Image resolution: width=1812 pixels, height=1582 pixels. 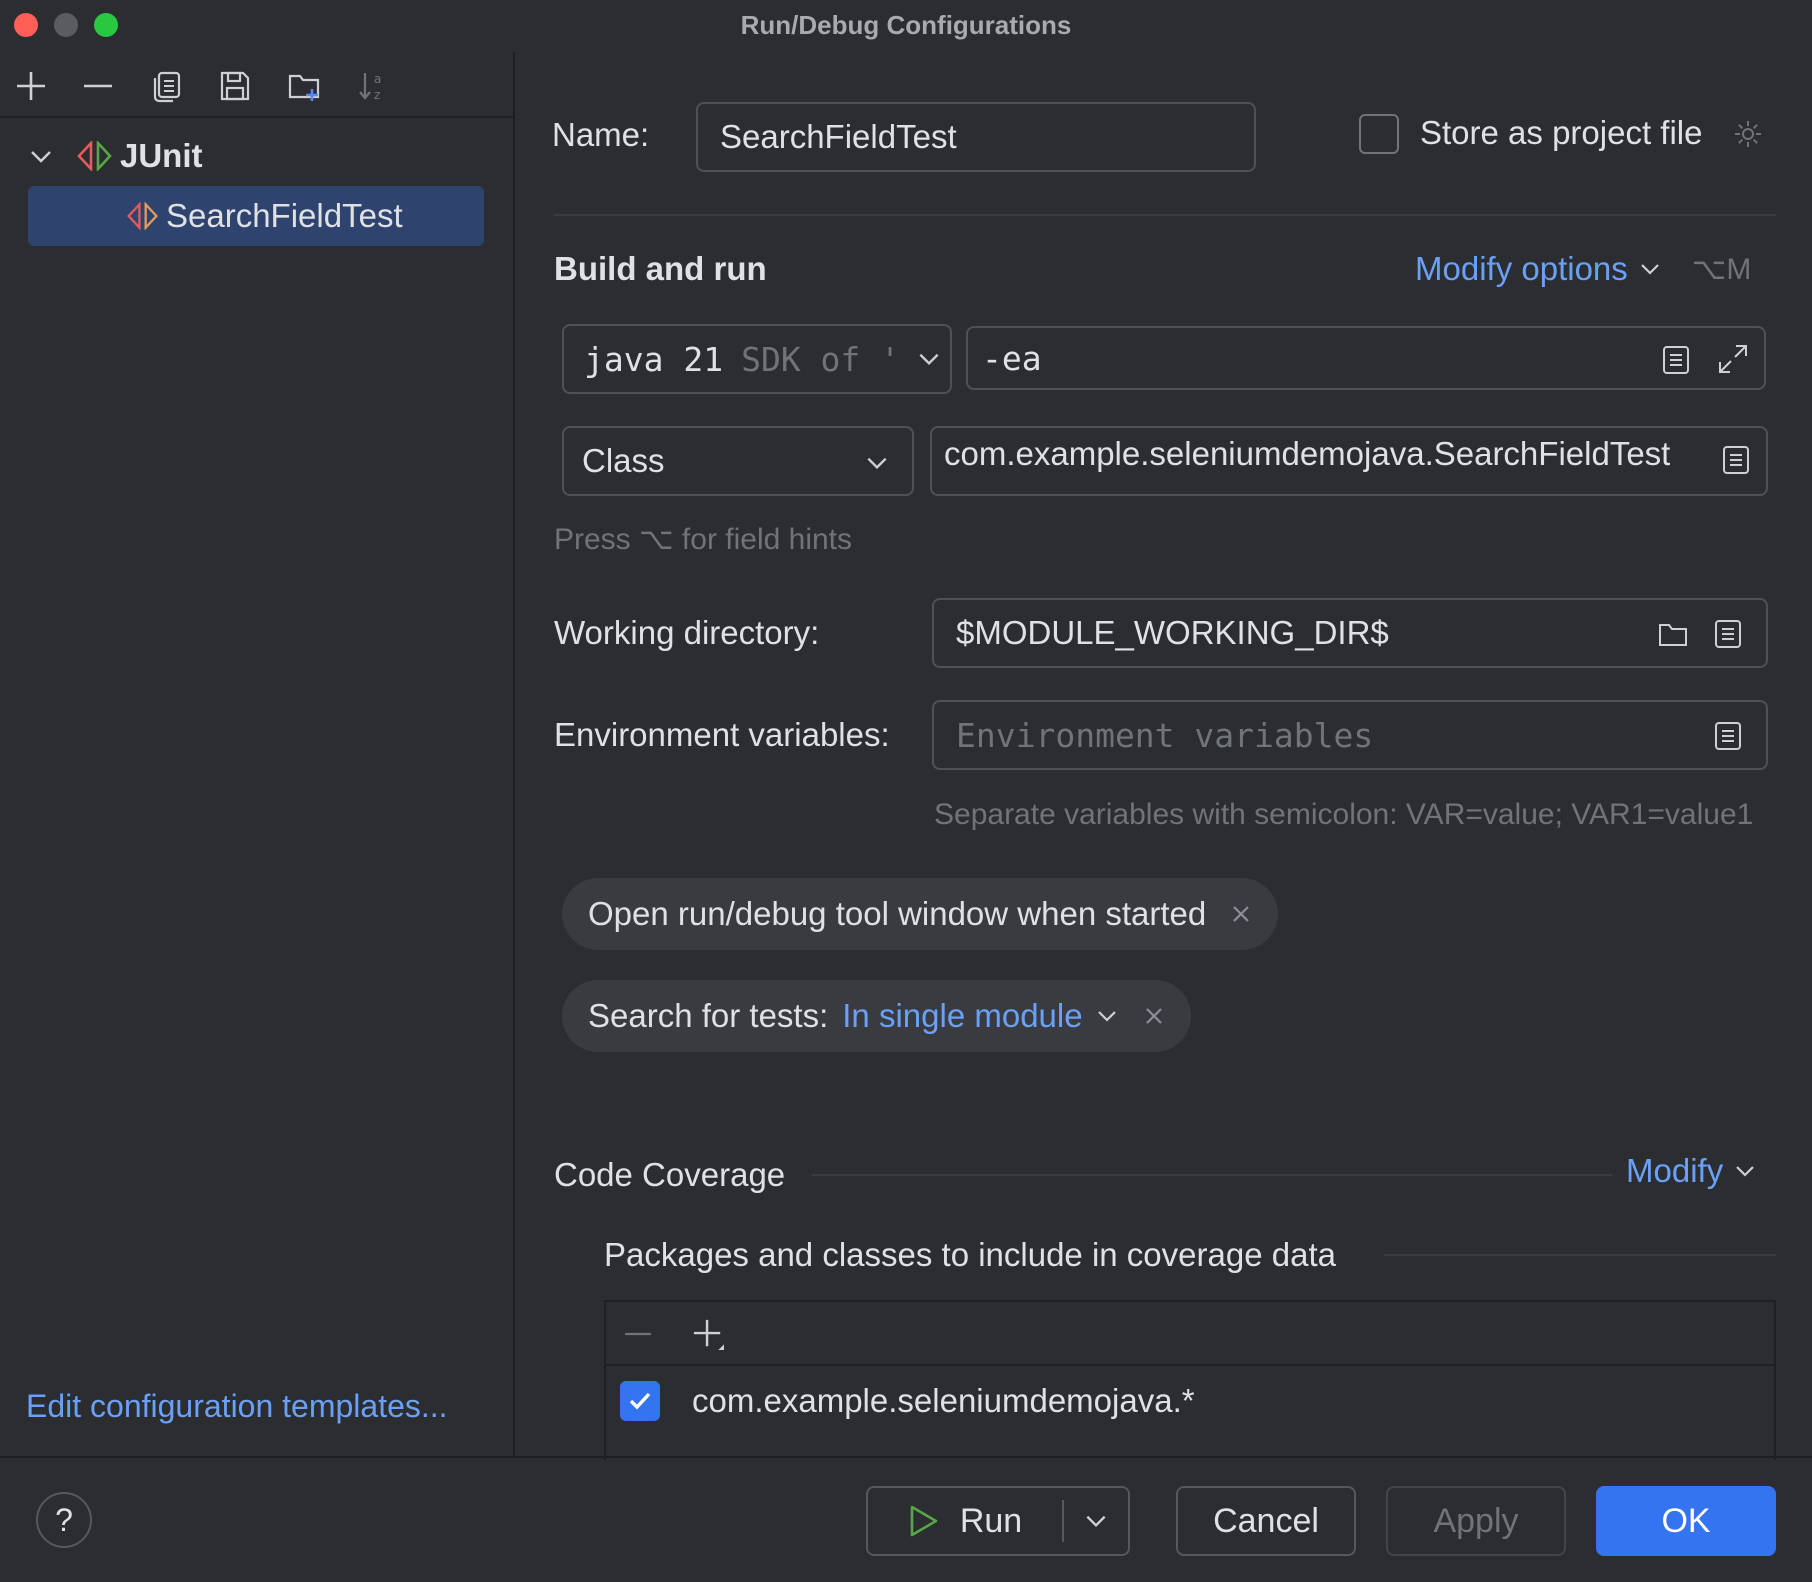 I want to click on add-pattern-button, so click(x=708, y=1334).